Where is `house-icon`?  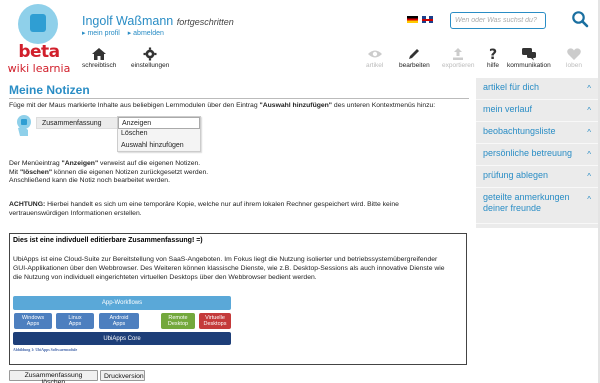
house-icon is located at coordinates (99, 54).